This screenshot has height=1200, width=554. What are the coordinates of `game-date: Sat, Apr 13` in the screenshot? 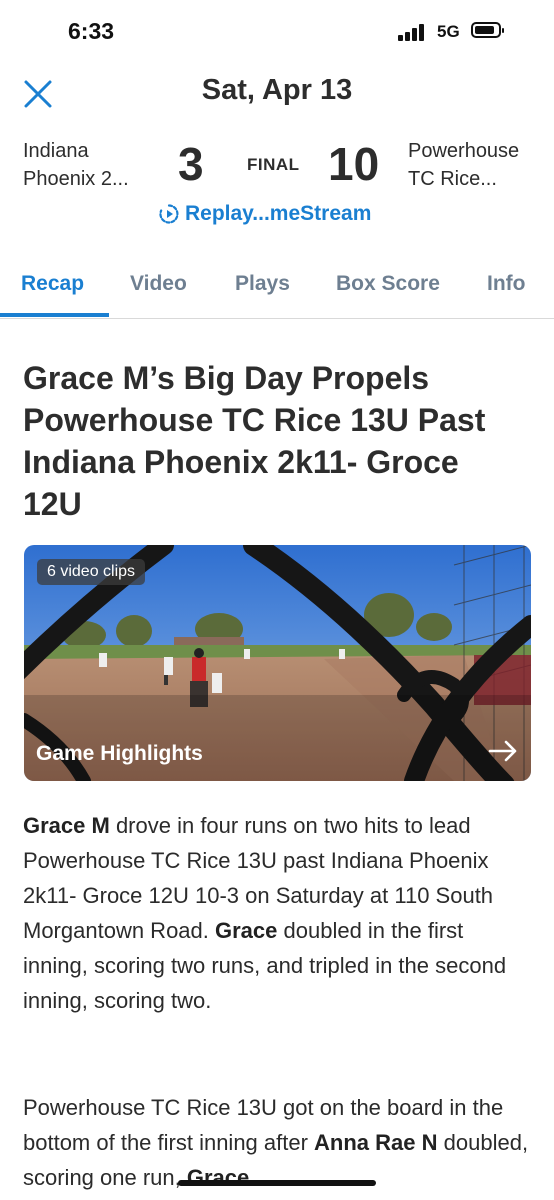 It's located at (277, 90).